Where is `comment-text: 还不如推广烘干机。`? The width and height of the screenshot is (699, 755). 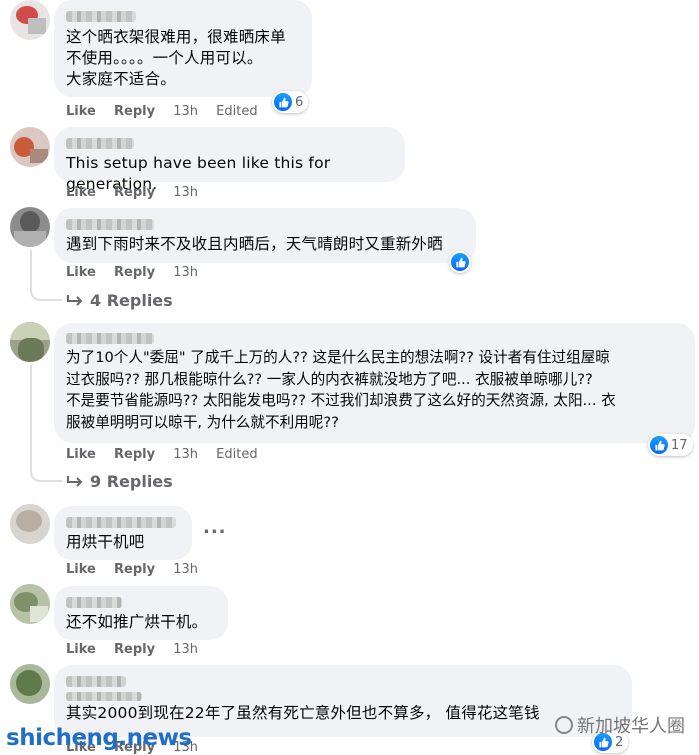
comment-text: 还不如推广烘干机。 is located at coordinates (137, 622).